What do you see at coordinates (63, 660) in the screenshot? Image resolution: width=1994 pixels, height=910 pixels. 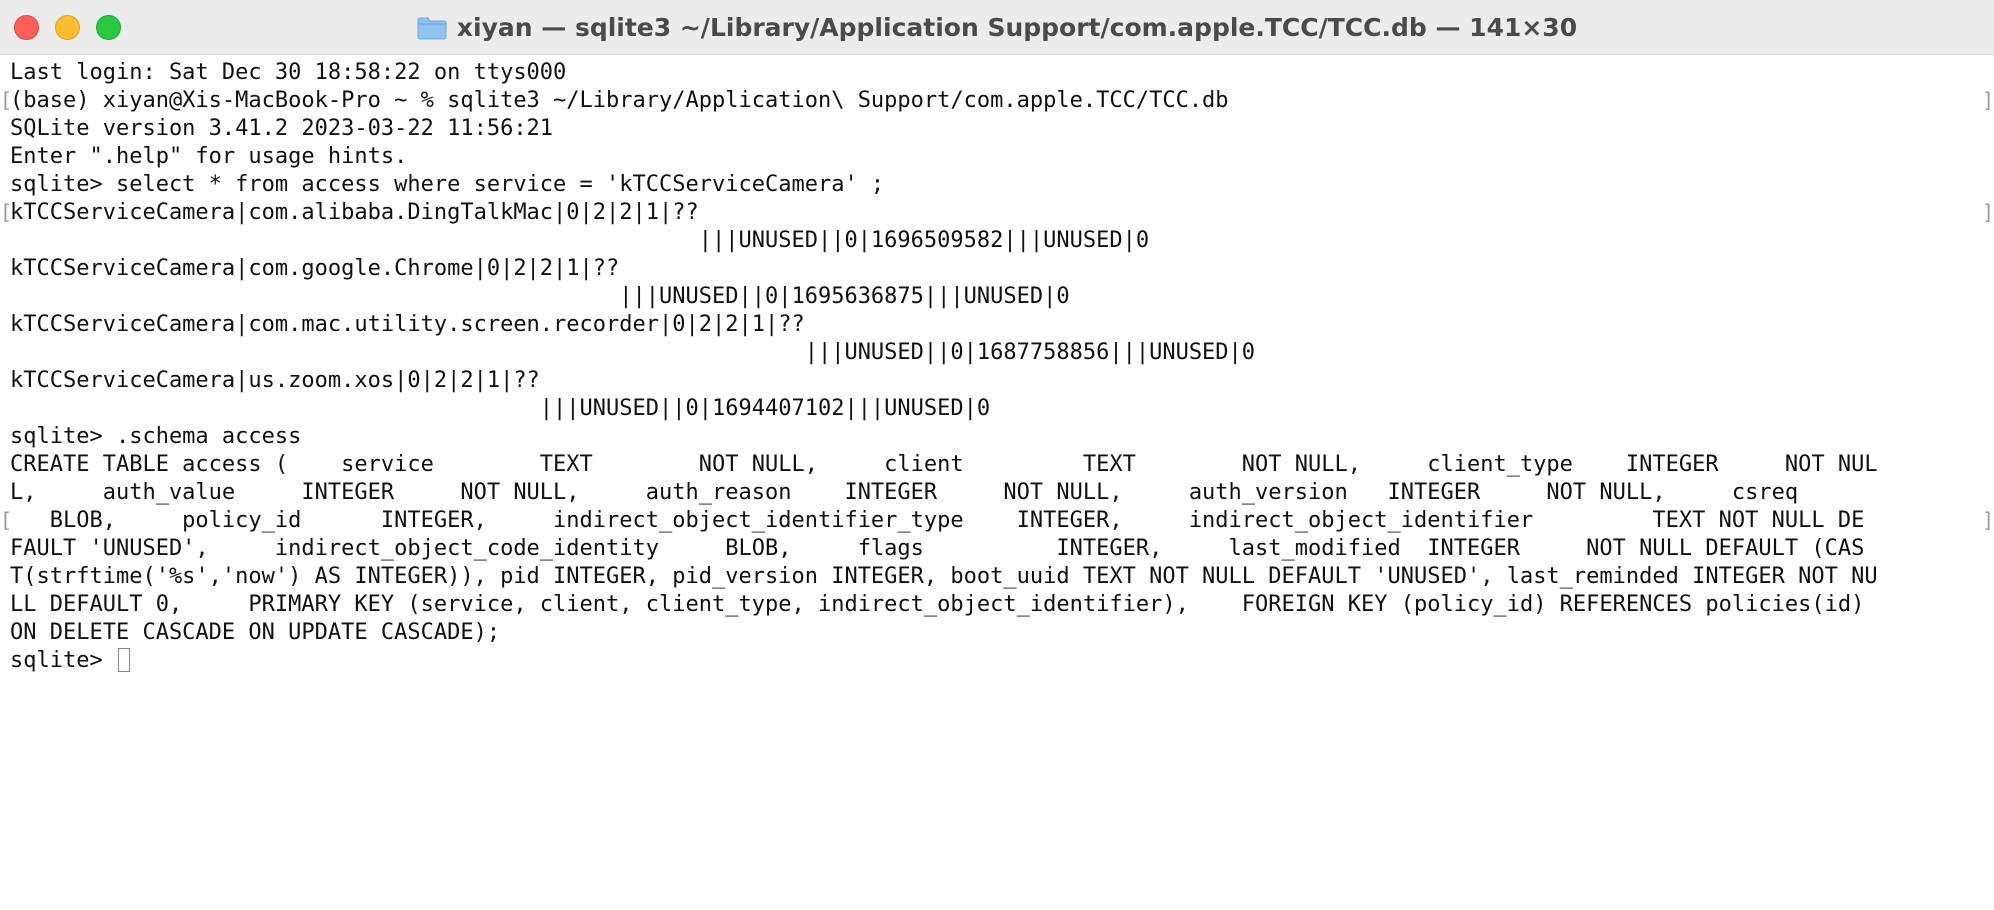 I see `prompt: sqlite>` at bounding box center [63, 660].